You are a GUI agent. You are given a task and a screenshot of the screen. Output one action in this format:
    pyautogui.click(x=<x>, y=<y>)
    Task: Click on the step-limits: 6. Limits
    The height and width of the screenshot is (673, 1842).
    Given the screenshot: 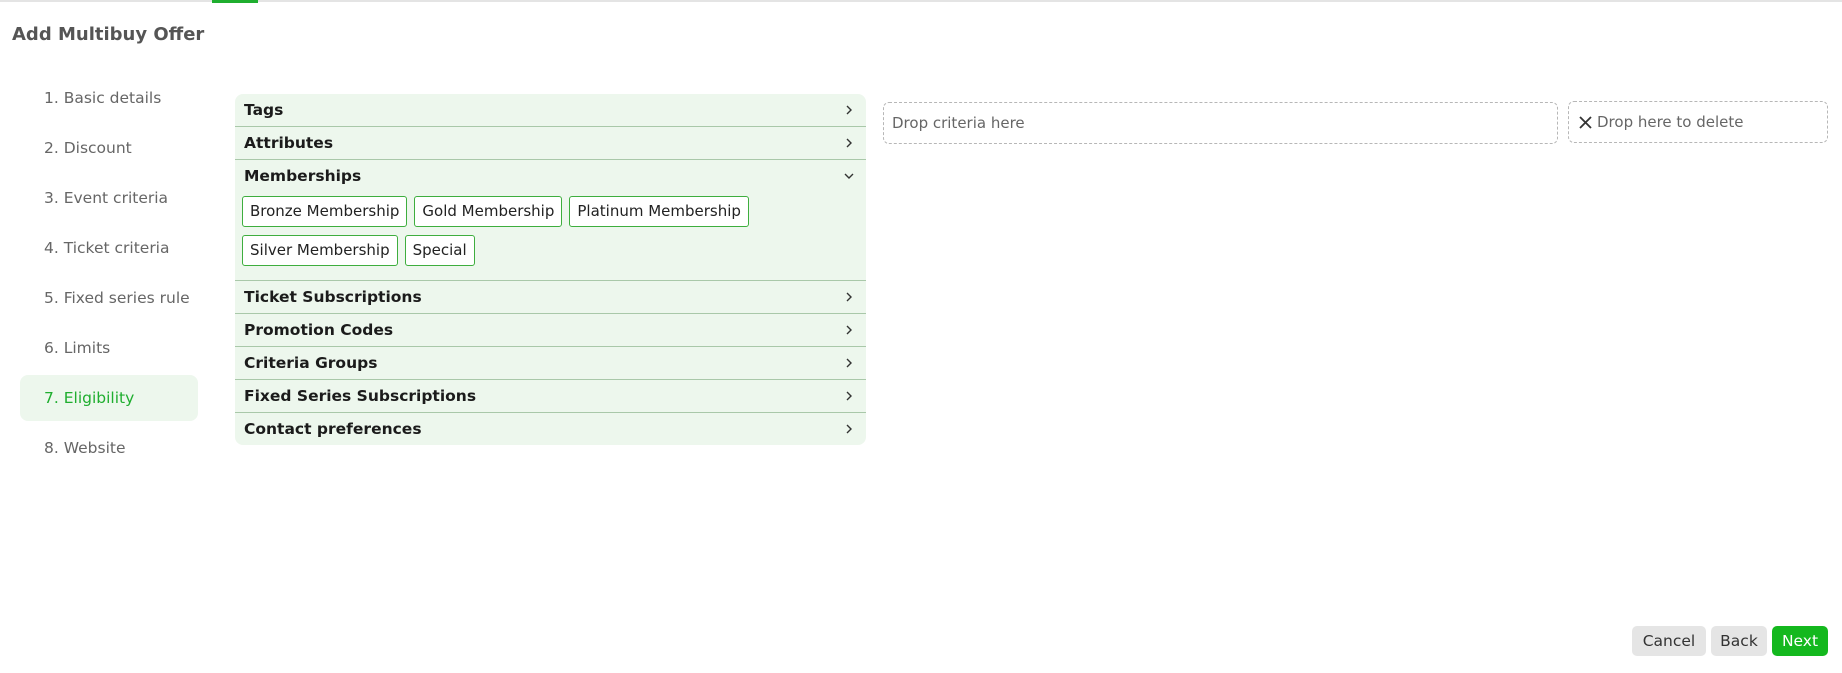 What is the action you would take?
    pyautogui.click(x=109, y=348)
    